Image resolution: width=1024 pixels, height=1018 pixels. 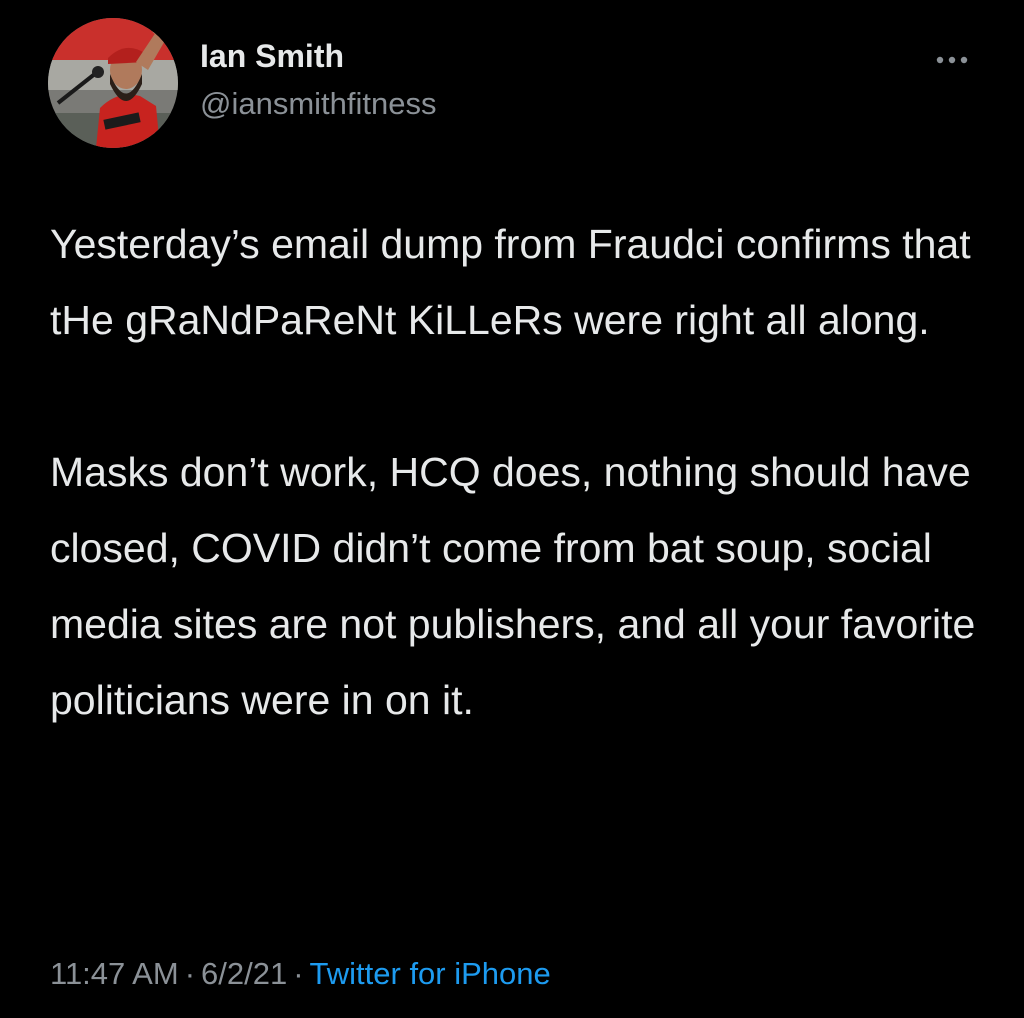 I want to click on tweet-time: 11:47 AM, so click(x=114, y=973).